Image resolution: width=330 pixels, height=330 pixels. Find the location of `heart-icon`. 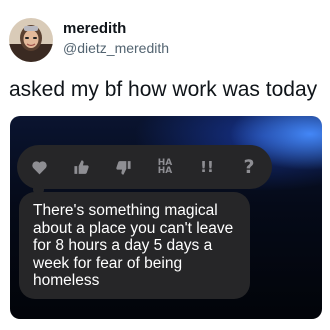

heart-icon is located at coordinates (39, 167).